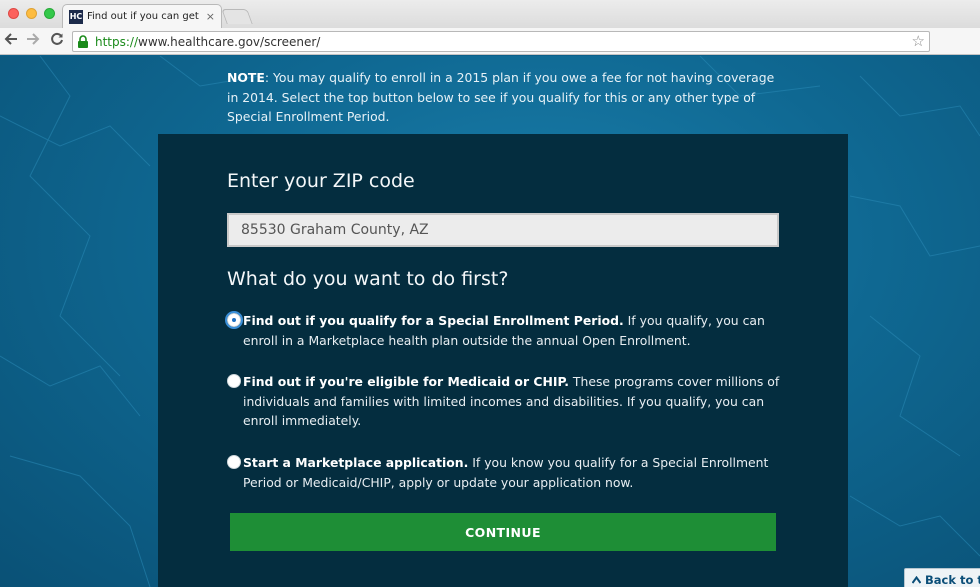 This screenshot has height=587, width=980. I want to click on radio-marketplace-application, so click(234, 462).